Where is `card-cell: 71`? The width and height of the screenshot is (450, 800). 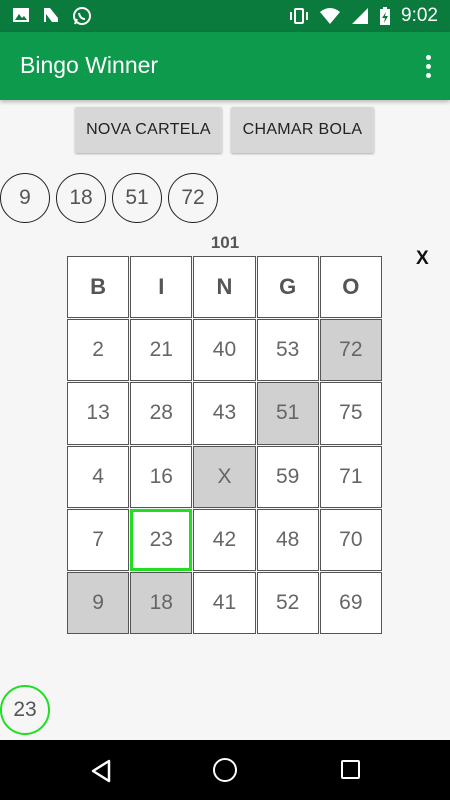 card-cell: 71 is located at coordinates (350, 476).